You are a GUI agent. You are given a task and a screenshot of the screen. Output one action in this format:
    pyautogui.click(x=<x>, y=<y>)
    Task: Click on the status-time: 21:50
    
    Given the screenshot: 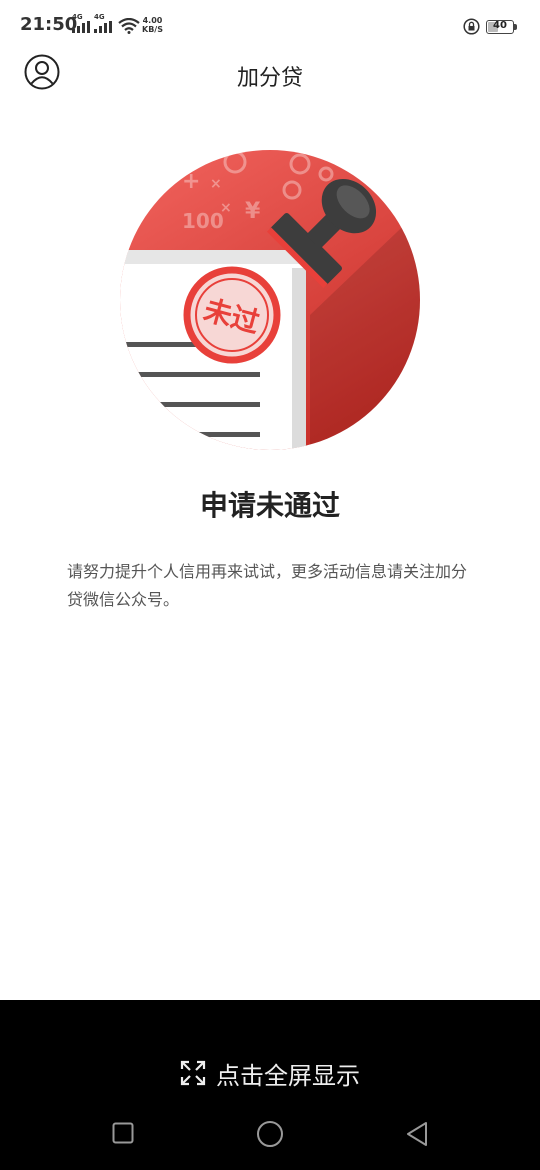 What is the action you would take?
    pyautogui.click(x=49, y=24)
    